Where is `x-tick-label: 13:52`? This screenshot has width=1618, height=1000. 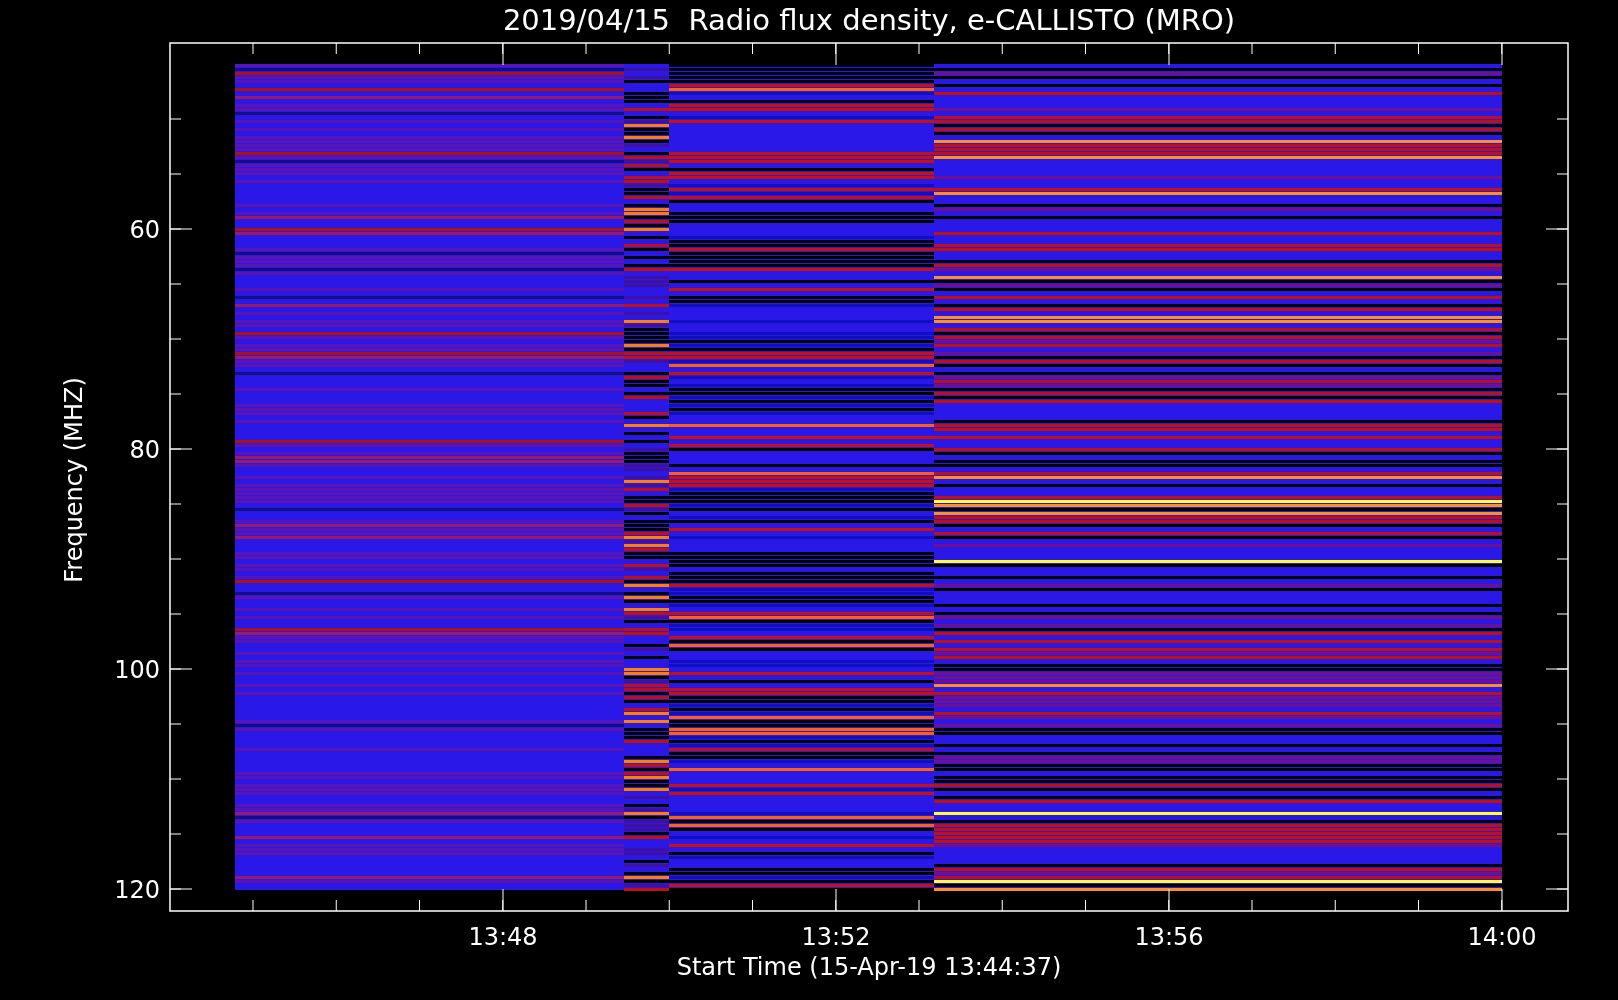
x-tick-label: 13:52 is located at coordinates (836, 937).